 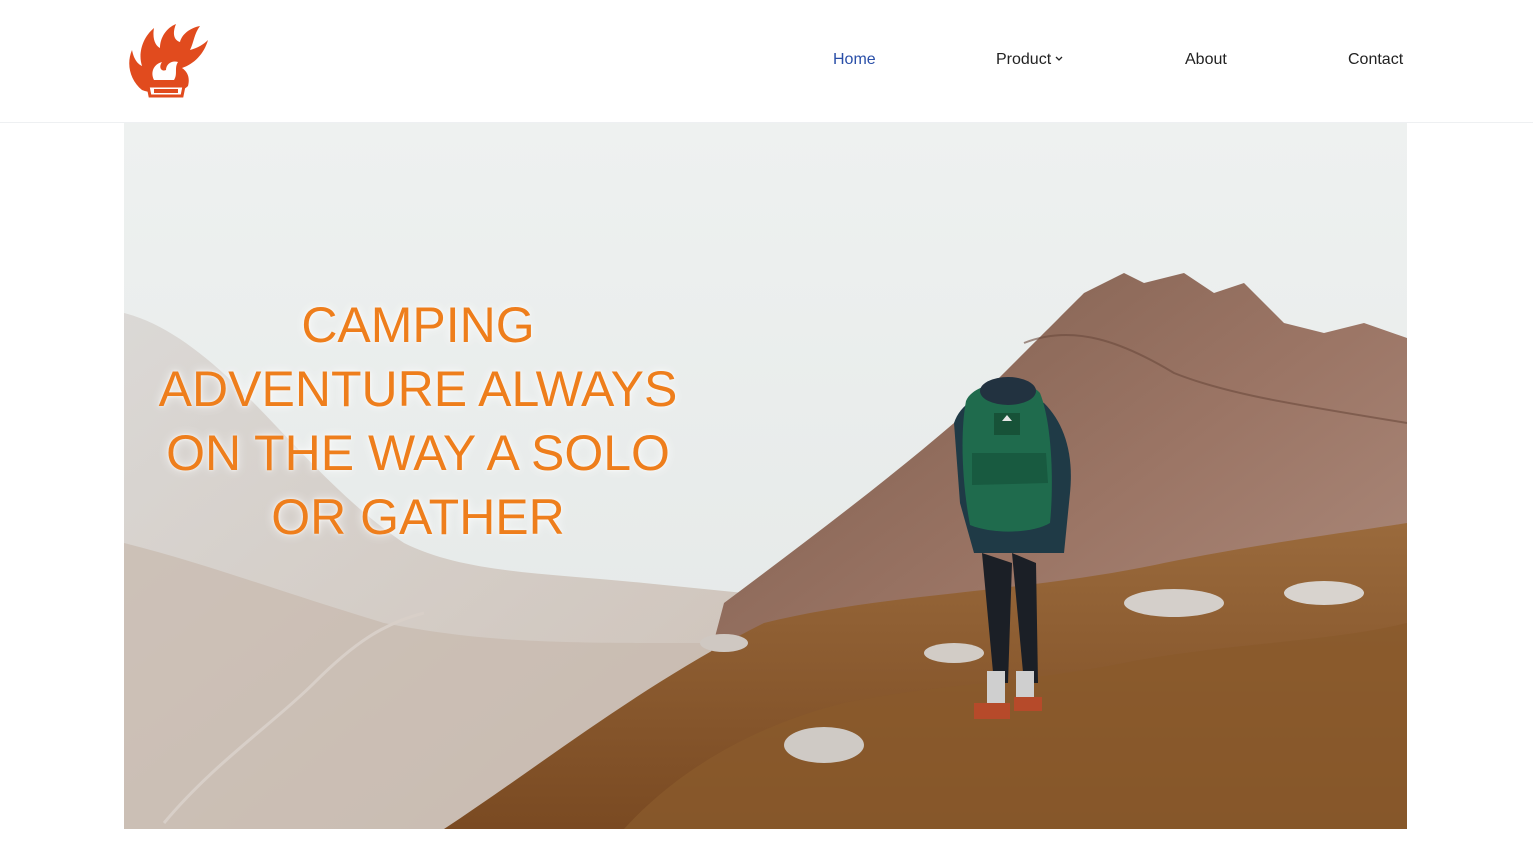 I want to click on nav-contact-label: Contact, so click(x=1376, y=59).